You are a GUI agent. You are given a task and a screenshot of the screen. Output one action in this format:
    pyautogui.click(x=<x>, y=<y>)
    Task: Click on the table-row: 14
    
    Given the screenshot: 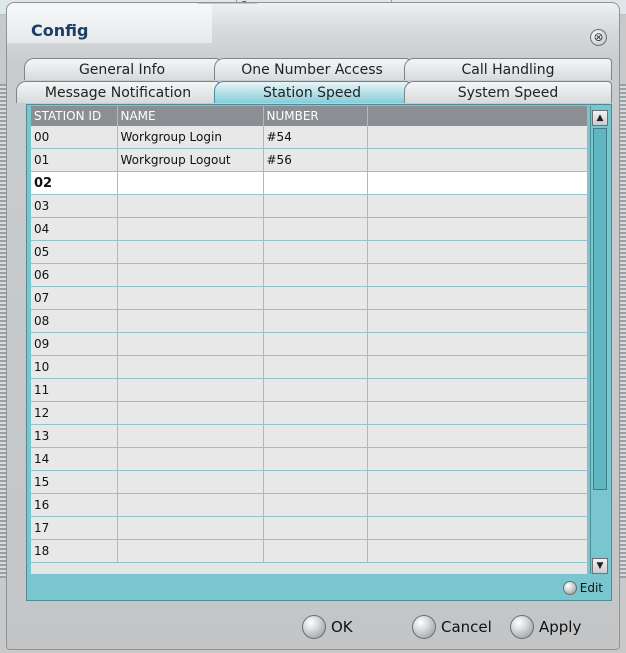 What is the action you would take?
    pyautogui.click(x=309, y=459)
    